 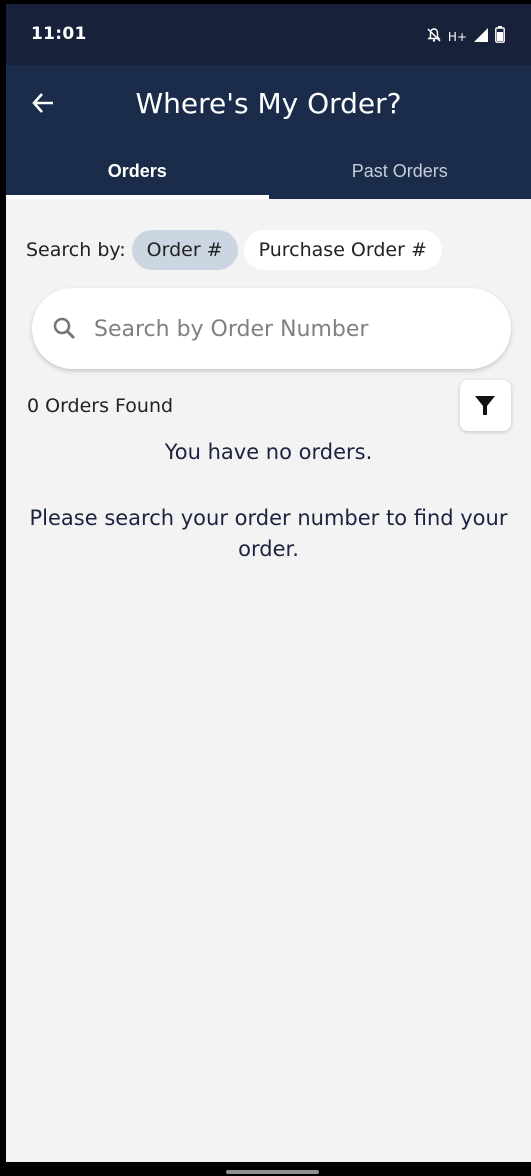 I want to click on results-count: 0 Orders Found, so click(x=100, y=406).